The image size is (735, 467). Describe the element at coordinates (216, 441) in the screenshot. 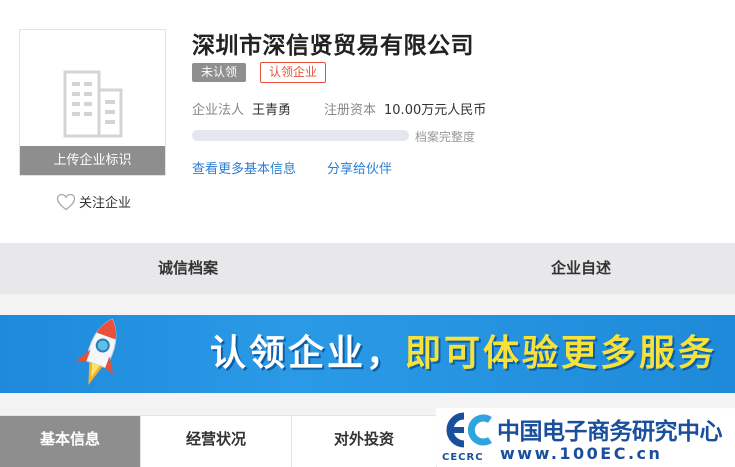

I see `tab-business-status: 经营状况` at that location.